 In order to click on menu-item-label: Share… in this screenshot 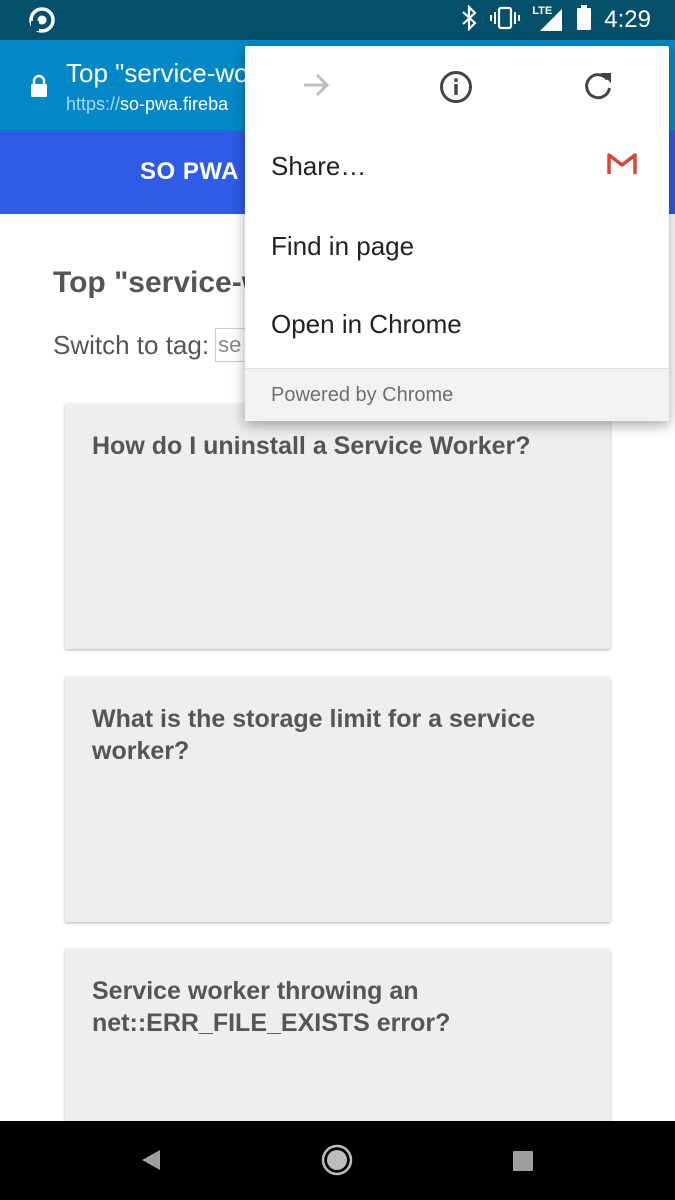, I will do `click(319, 165)`.